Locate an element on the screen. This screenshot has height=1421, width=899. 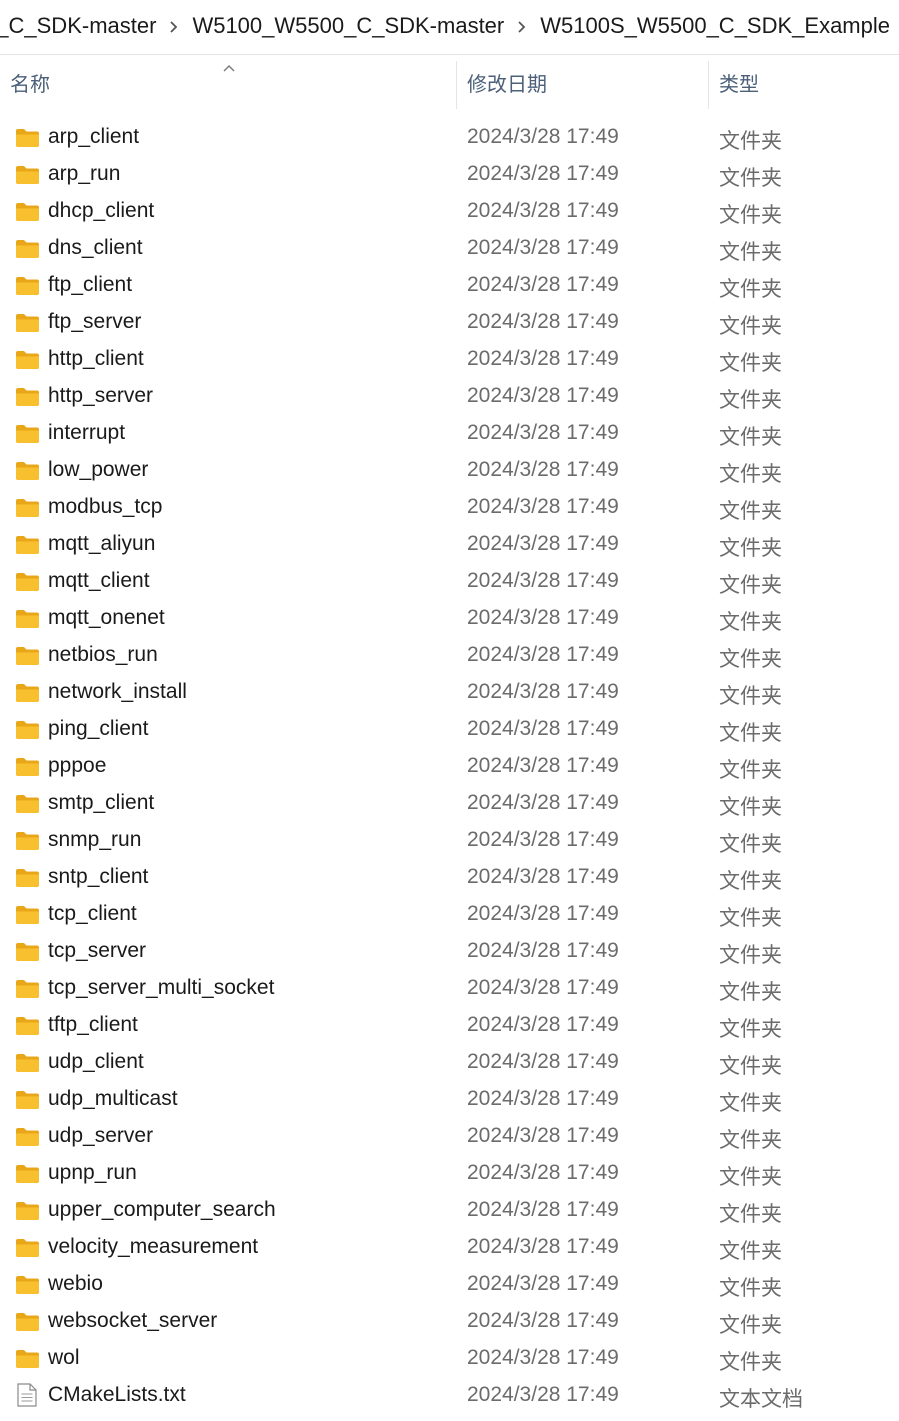
file-name: http_server is located at coordinates (101, 395).